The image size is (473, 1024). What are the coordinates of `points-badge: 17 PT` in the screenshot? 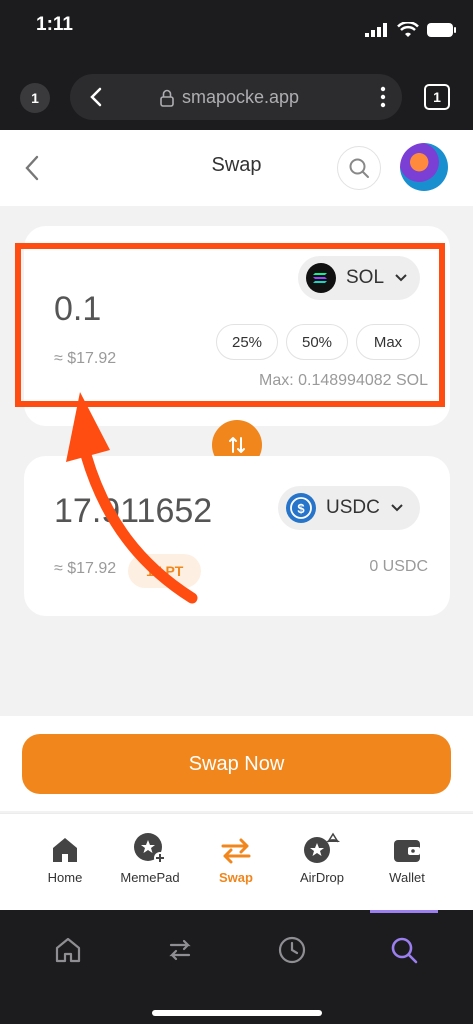 It's located at (165, 571).